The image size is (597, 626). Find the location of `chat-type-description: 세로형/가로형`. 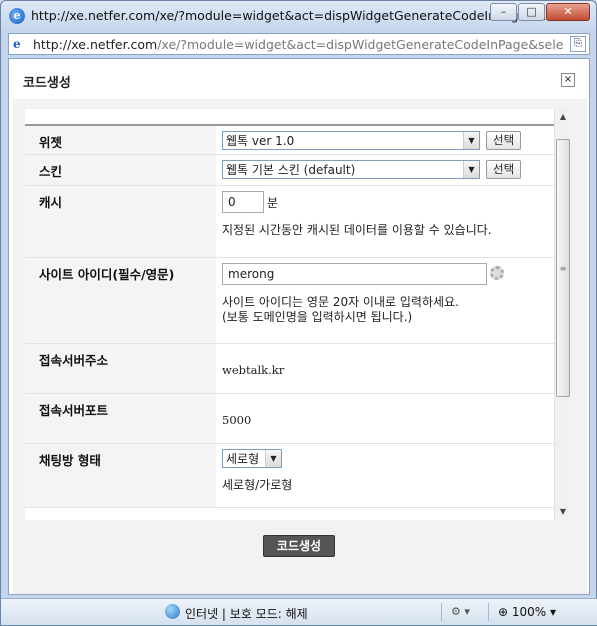

chat-type-description: 세로형/가로형 is located at coordinates (257, 485).